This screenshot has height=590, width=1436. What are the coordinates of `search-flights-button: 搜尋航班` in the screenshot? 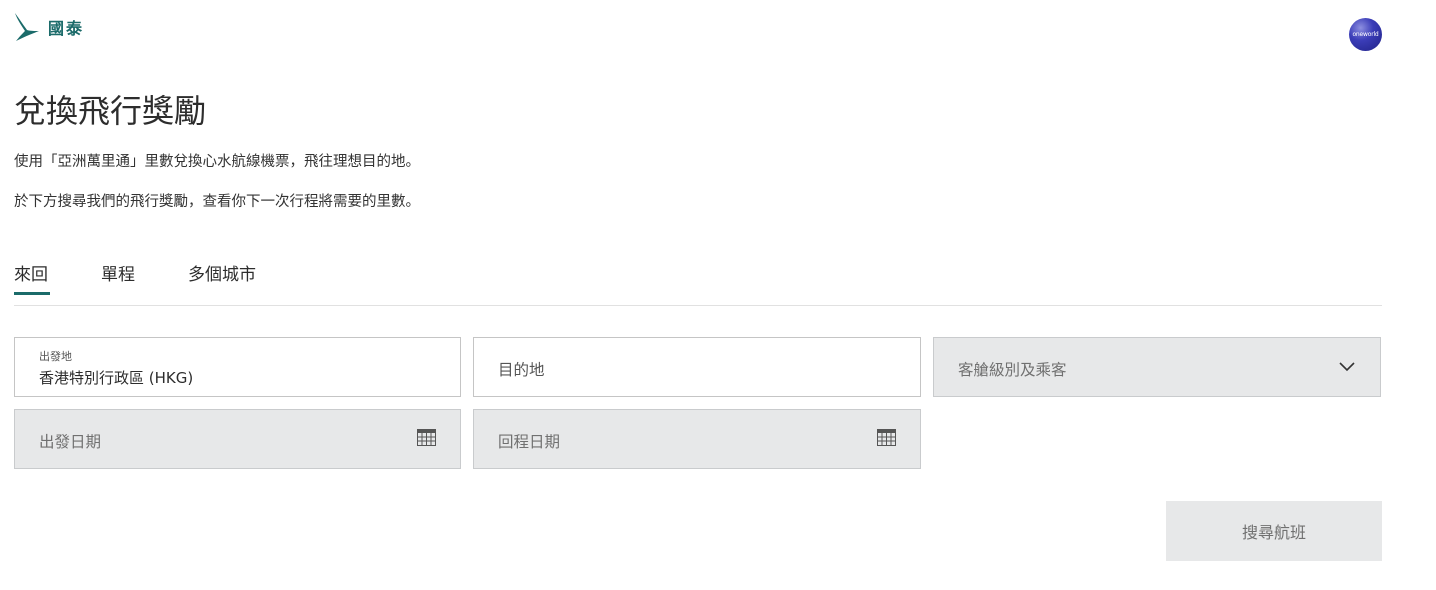 It's located at (1274, 531).